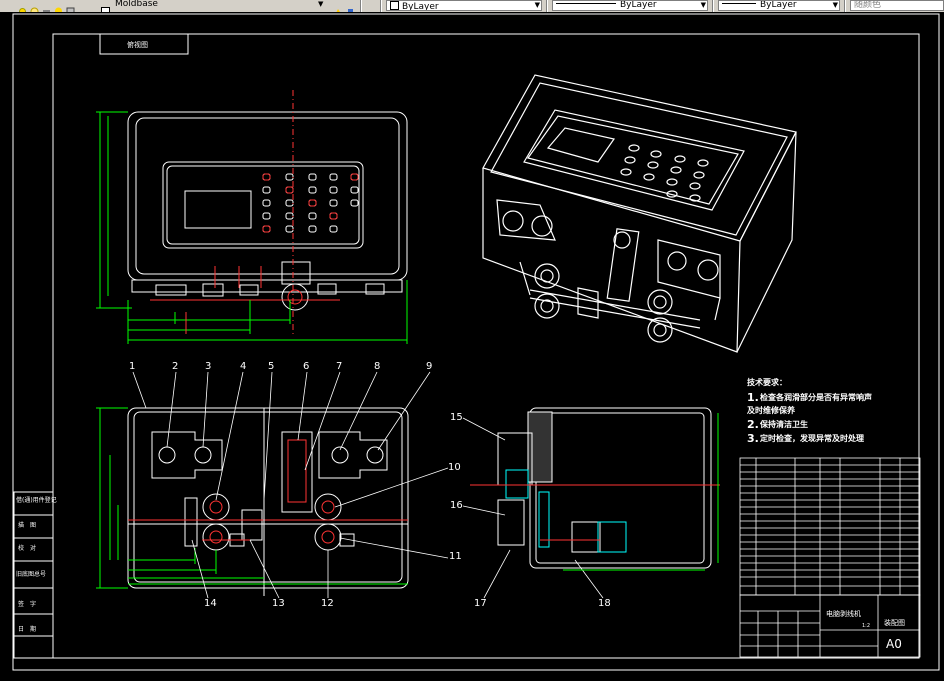 The image size is (944, 681). I want to click on part-balloon-7: 7, so click(339, 366).